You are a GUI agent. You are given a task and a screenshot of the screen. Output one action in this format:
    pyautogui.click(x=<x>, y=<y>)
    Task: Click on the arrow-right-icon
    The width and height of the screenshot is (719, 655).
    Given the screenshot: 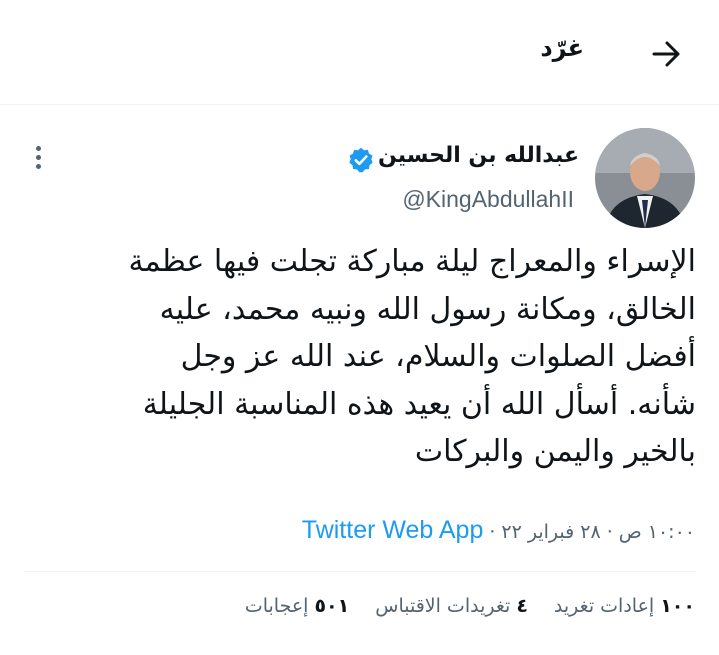 What is the action you would take?
    pyautogui.click(x=666, y=54)
    